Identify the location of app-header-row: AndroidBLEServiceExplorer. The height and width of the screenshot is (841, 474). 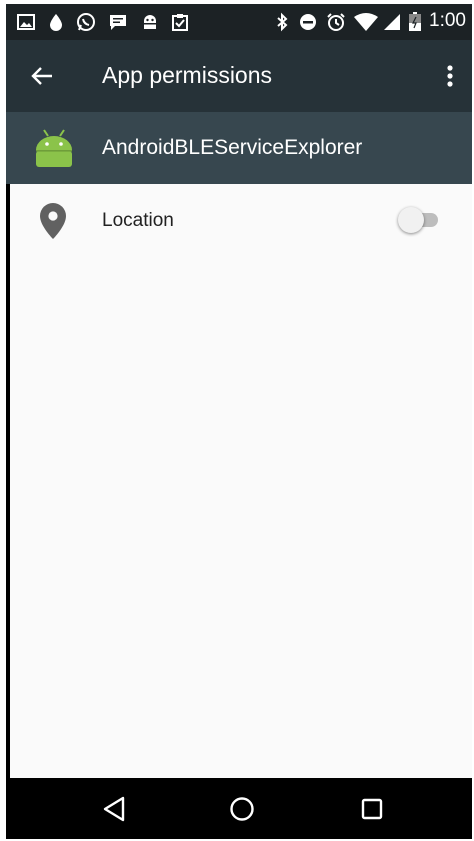
(239, 148).